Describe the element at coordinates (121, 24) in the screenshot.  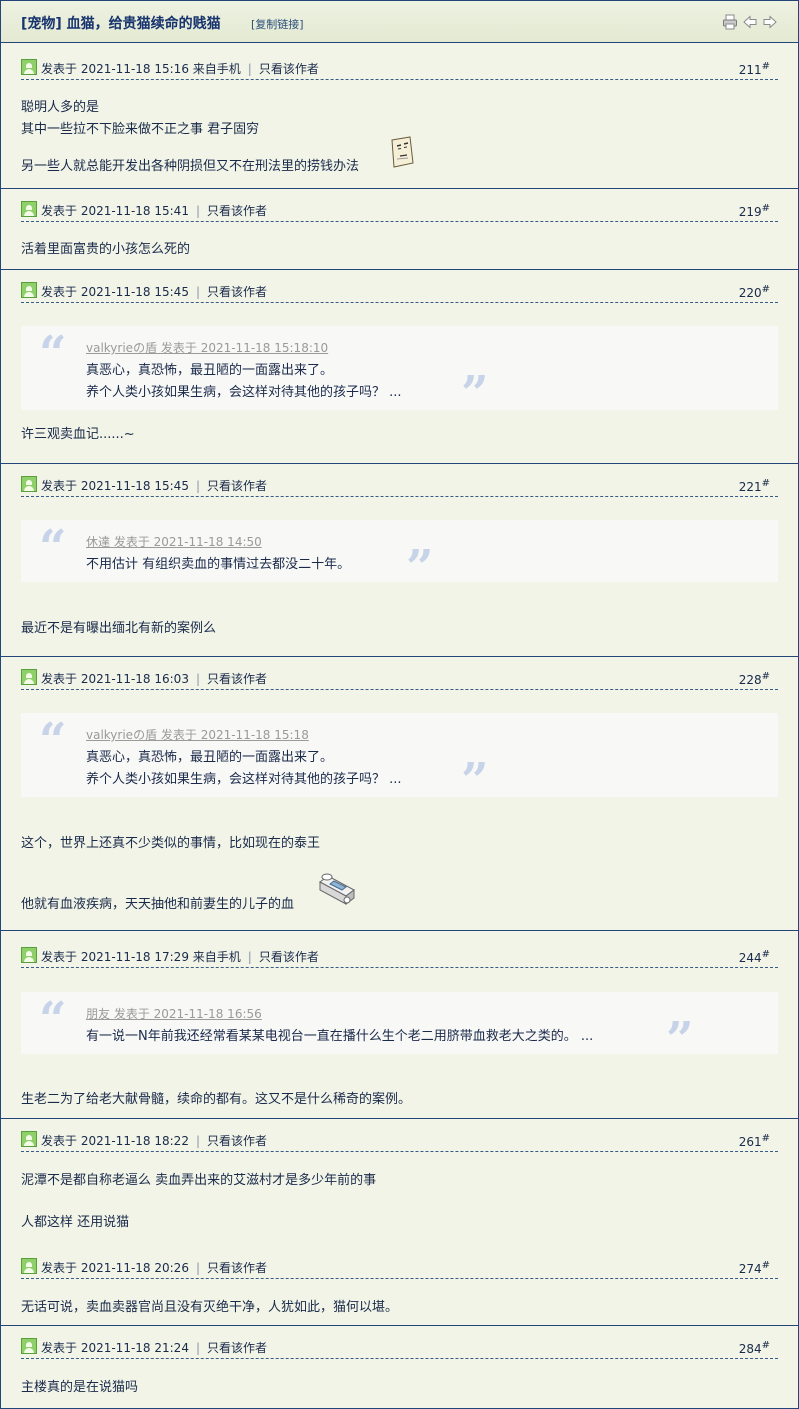
I see `thread-title: [宠物] 血猫，给贵猫续命的贱猫` at that location.